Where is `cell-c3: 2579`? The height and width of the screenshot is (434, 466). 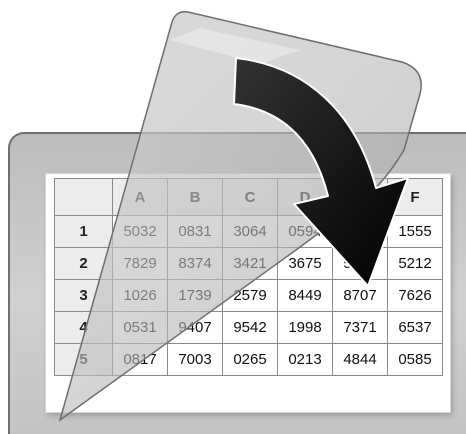
cell-c3: 2579 is located at coordinates (250, 295).